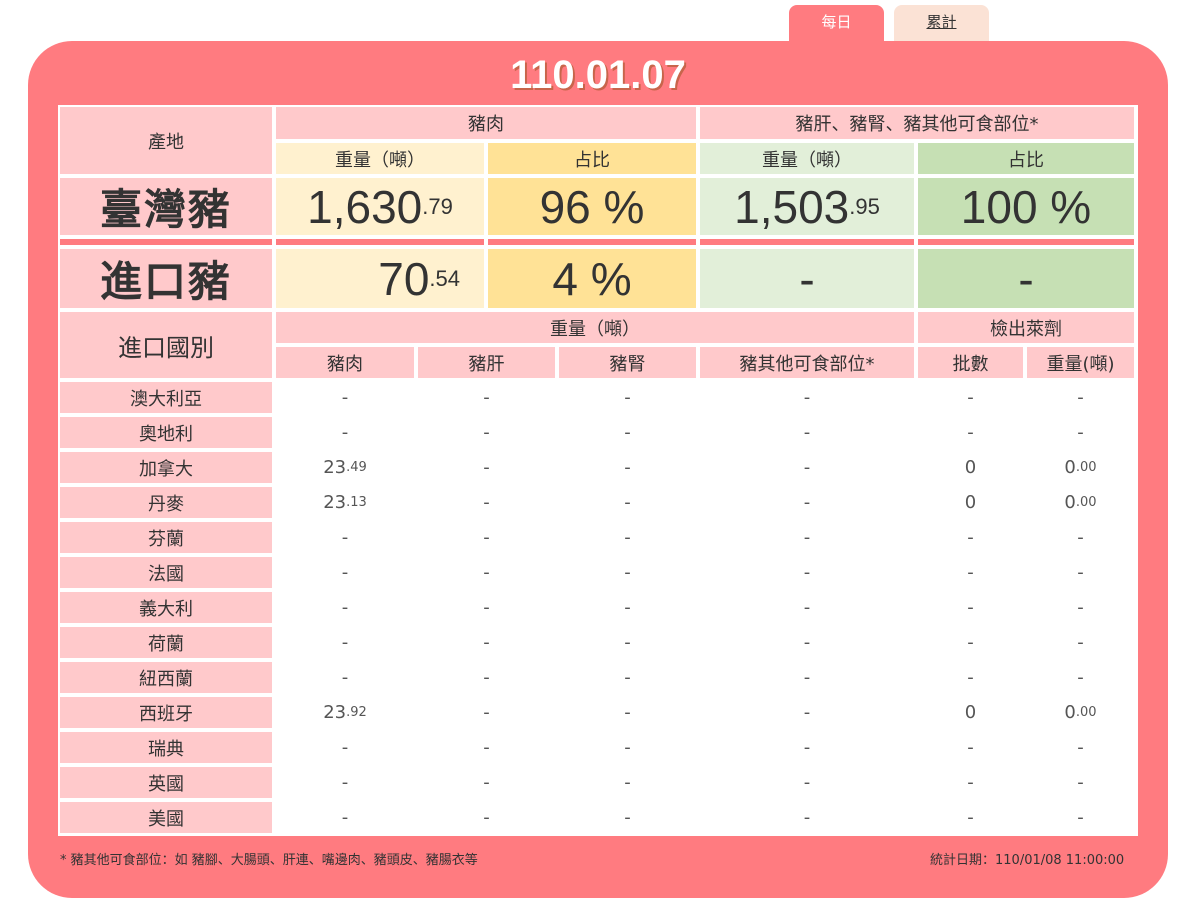 The height and width of the screenshot is (909, 1182). Describe the element at coordinates (166, 345) in the screenshot. I see `country-header: 進口國別` at that location.